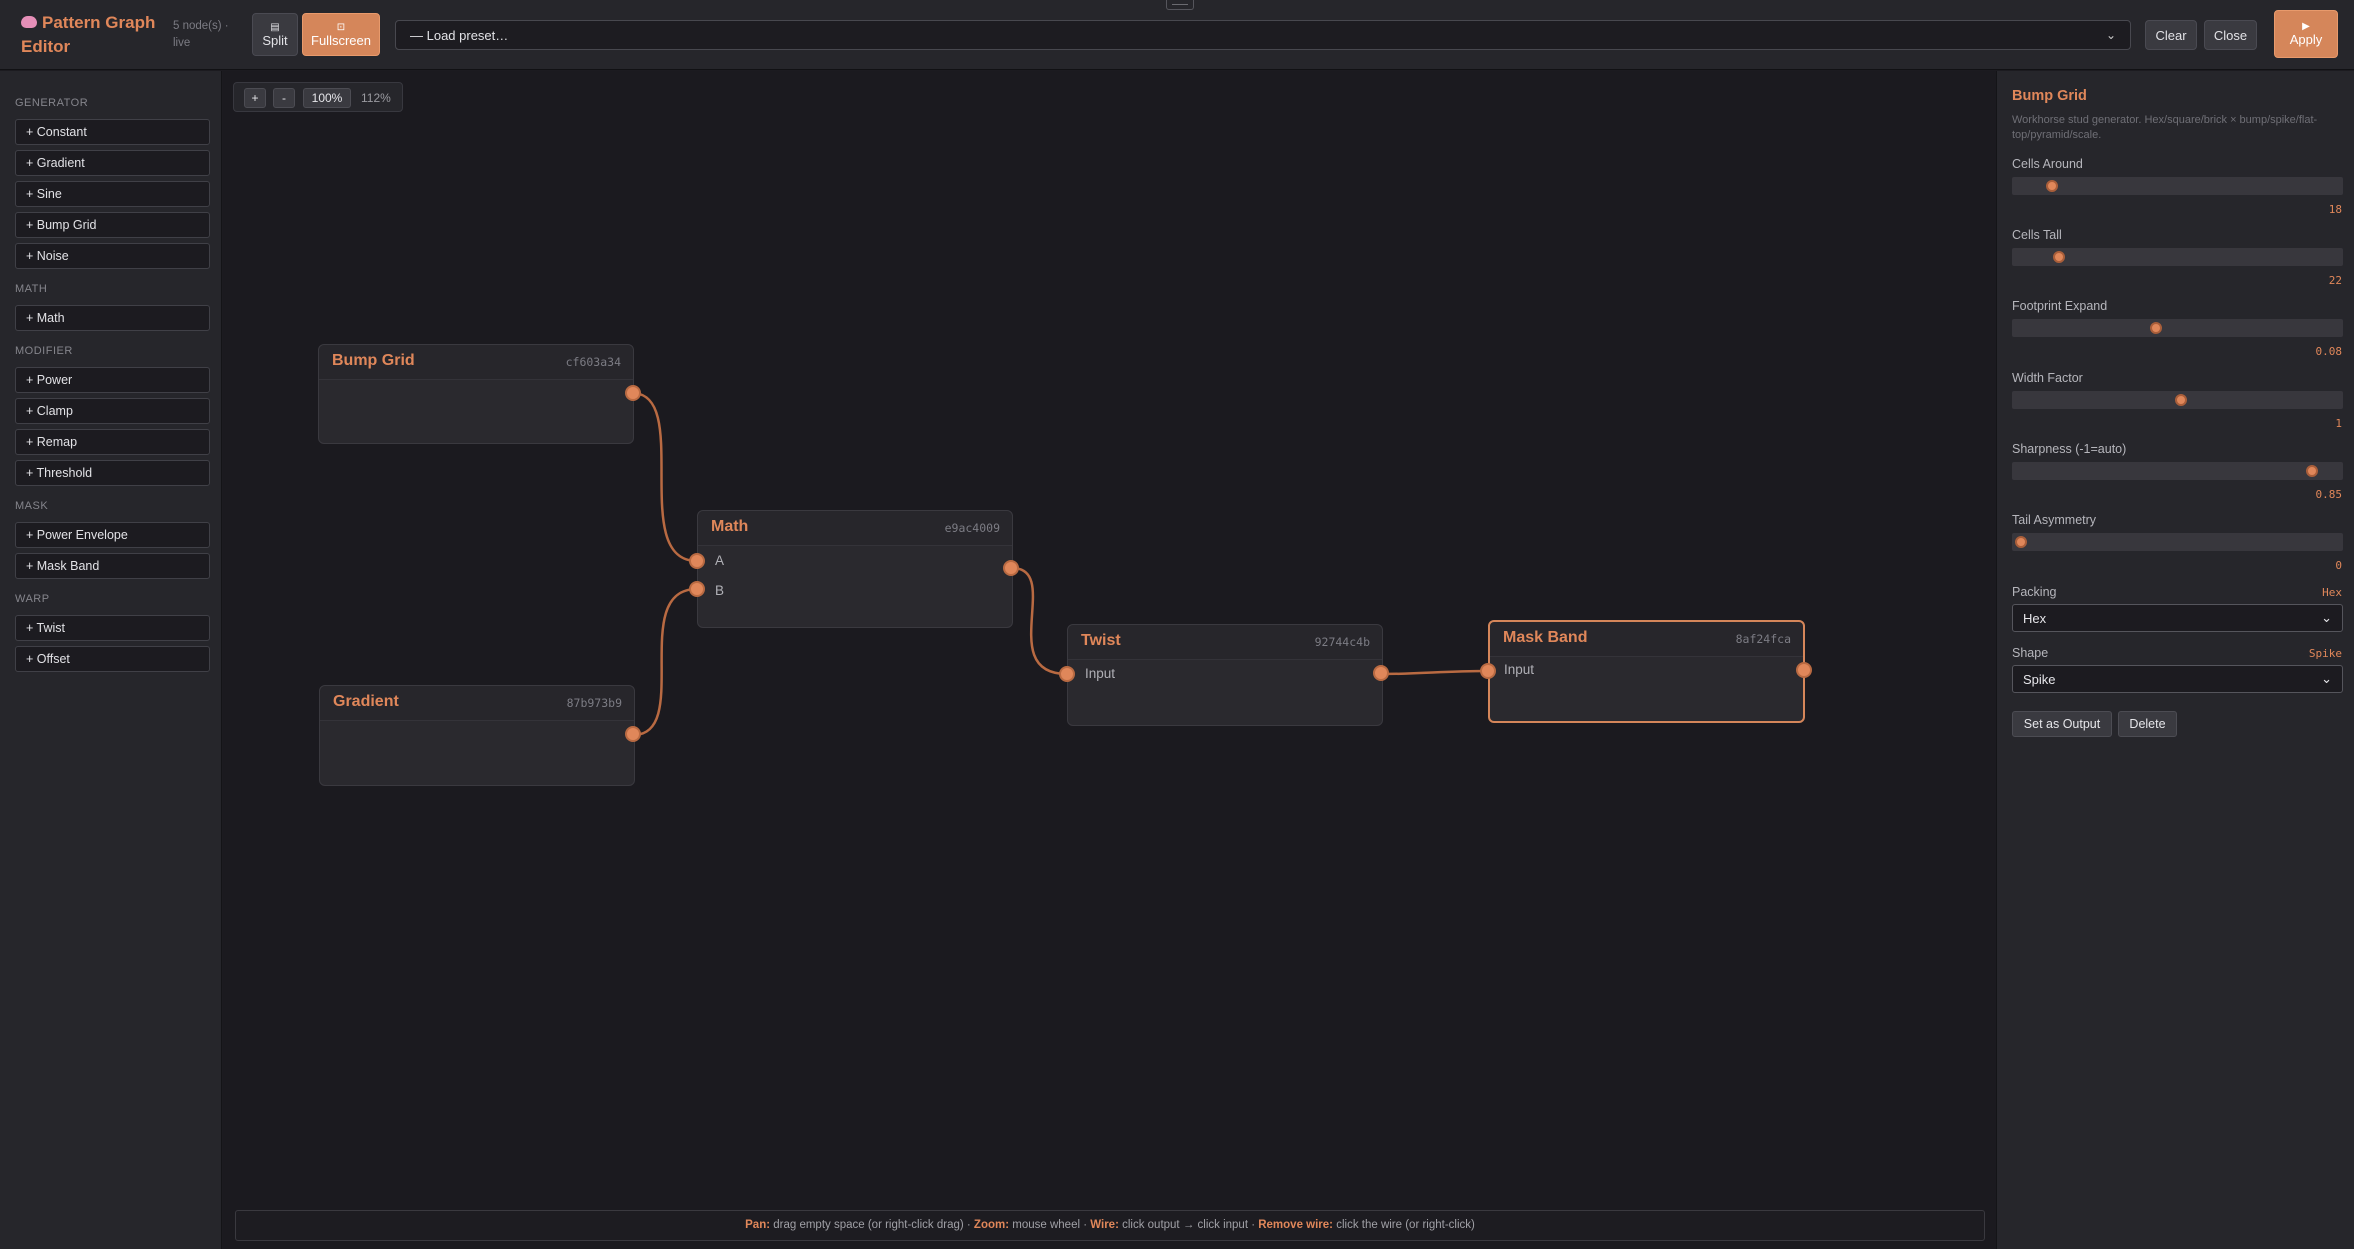 This screenshot has width=2354, height=1249. I want to click on node-title: Mask Band, so click(1545, 637).